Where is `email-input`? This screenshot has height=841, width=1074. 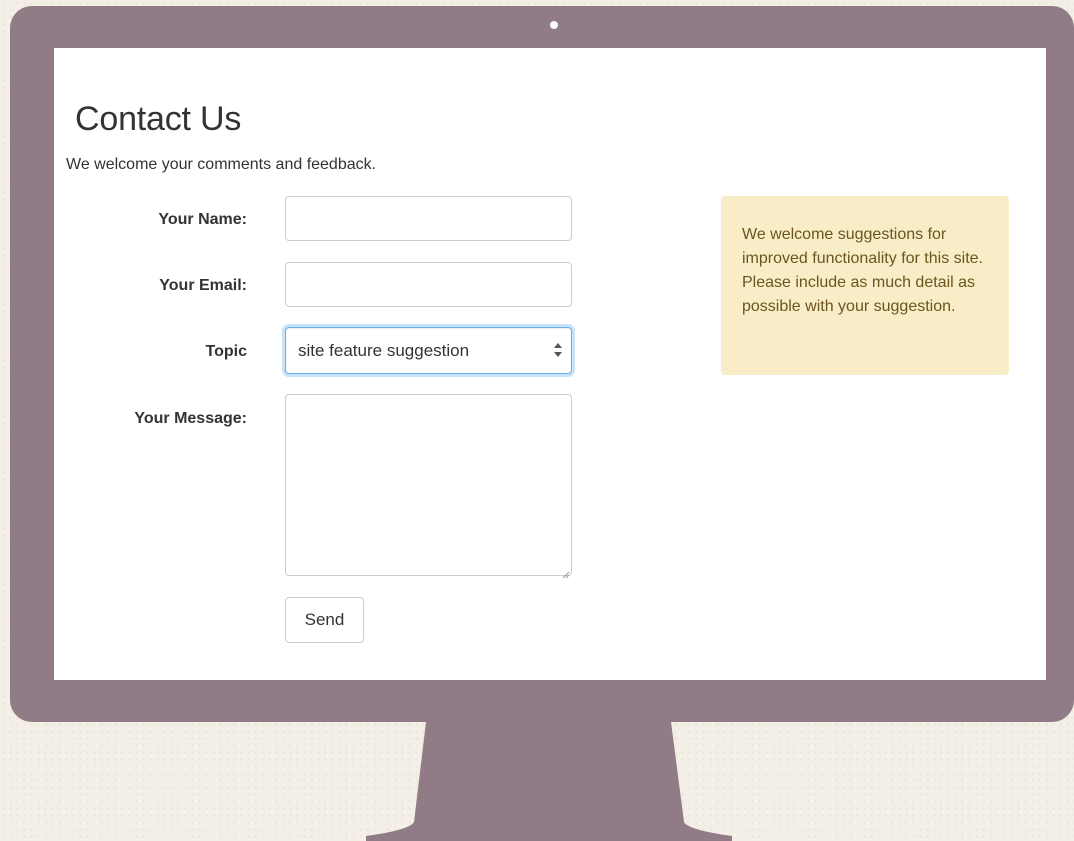 email-input is located at coordinates (428, 284).